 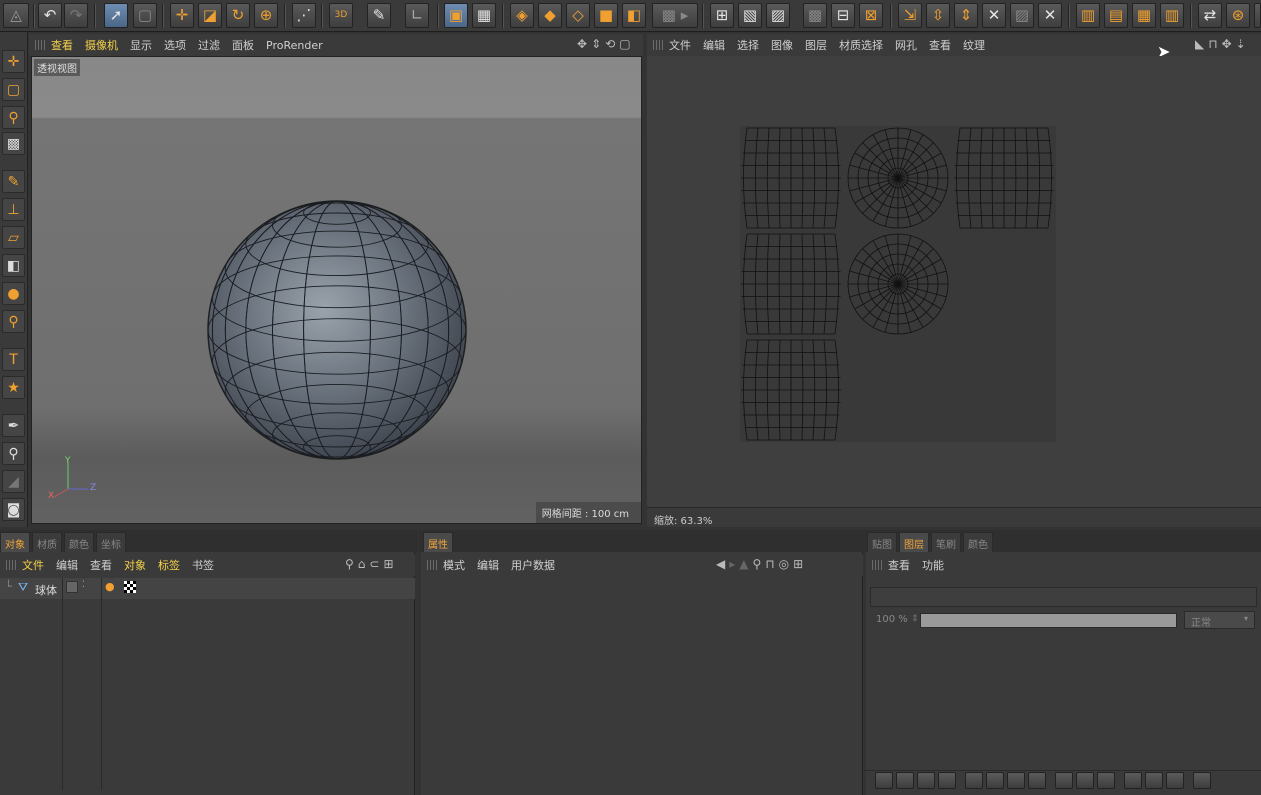 I want to click on plane-icon: ▩ ▸, so click(x=675, y=15).